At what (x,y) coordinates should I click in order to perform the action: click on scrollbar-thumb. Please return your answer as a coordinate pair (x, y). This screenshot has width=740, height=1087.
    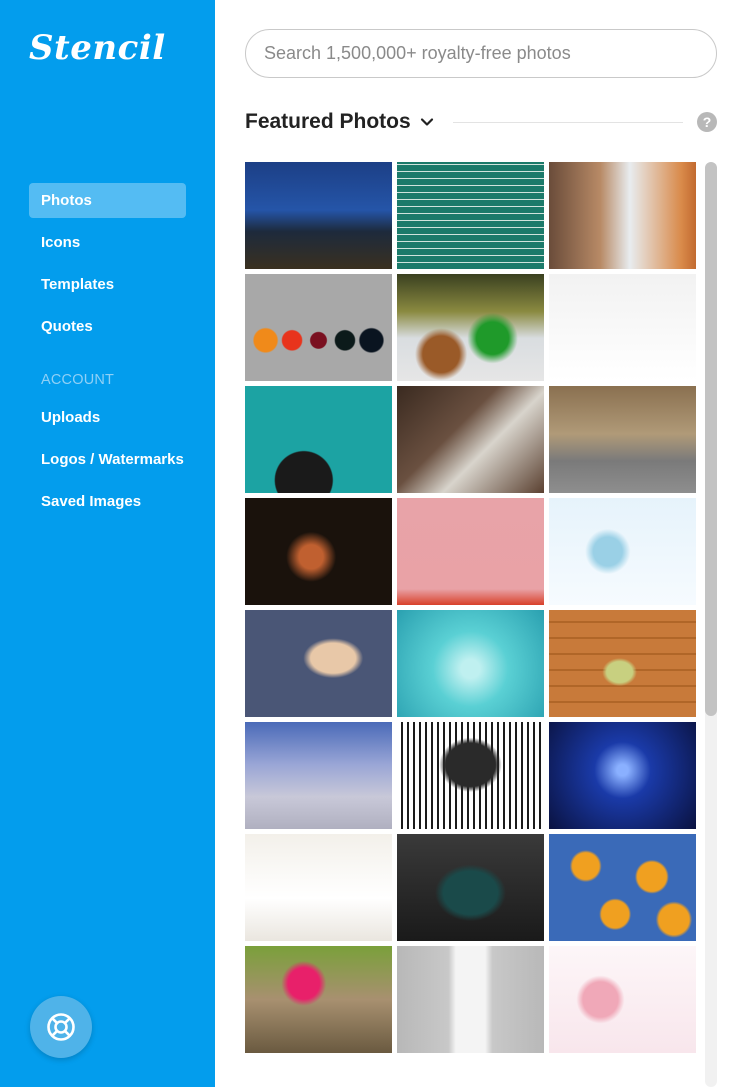
    Looking at the image, I should click on (711, 439).